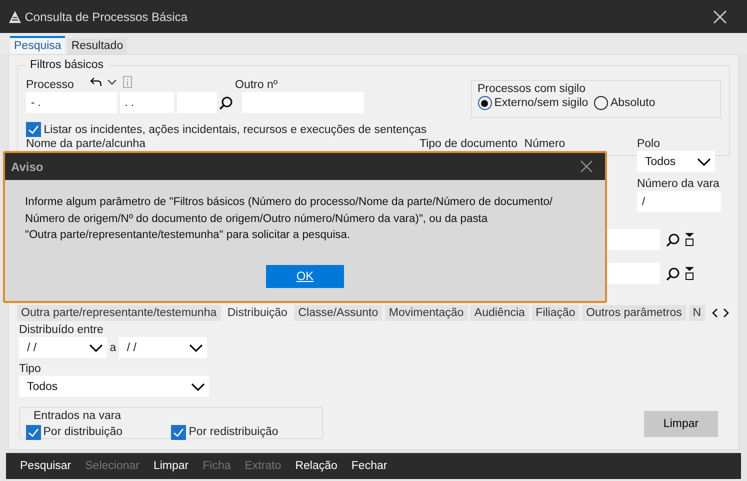 The width and height of the screenshot is (747, 481). I want to click on process-year-field: . ., so click(147, 102).